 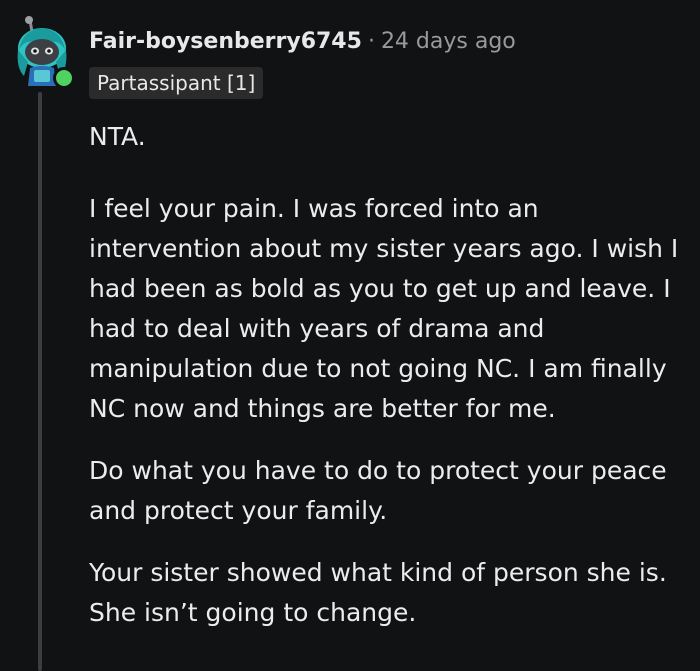 What do you see at coordinates (448, 41) in the screenshot?
I see `comment-timestamp: 24 days ago` at bounding box center [448, 41].